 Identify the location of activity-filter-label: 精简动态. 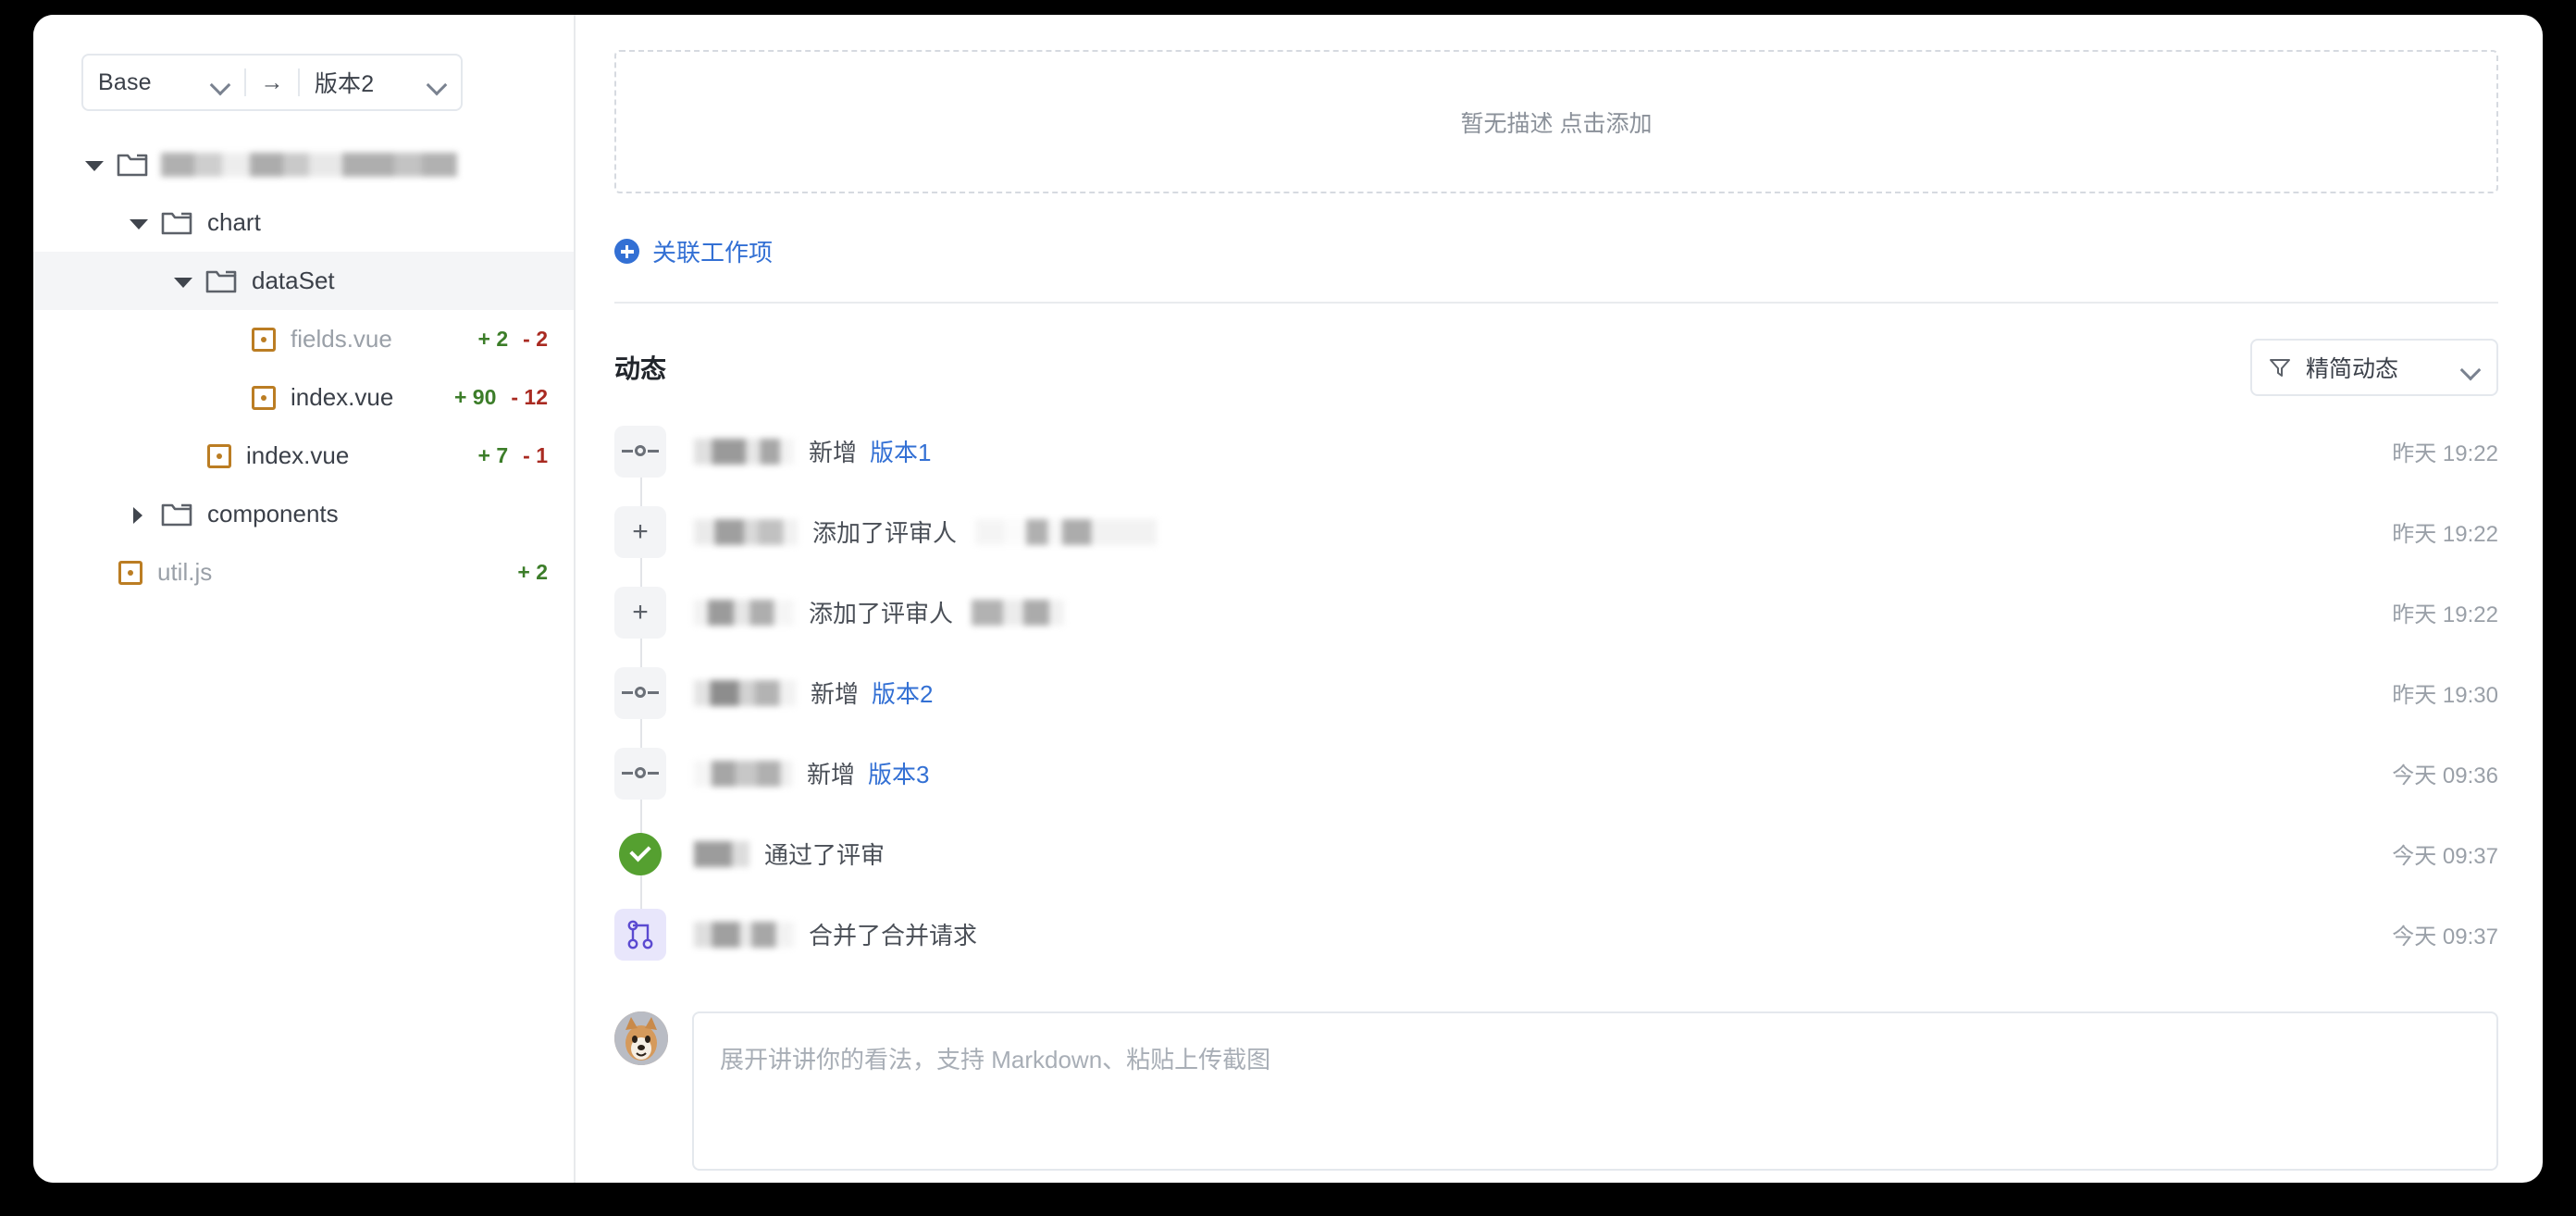
(2352, 369).